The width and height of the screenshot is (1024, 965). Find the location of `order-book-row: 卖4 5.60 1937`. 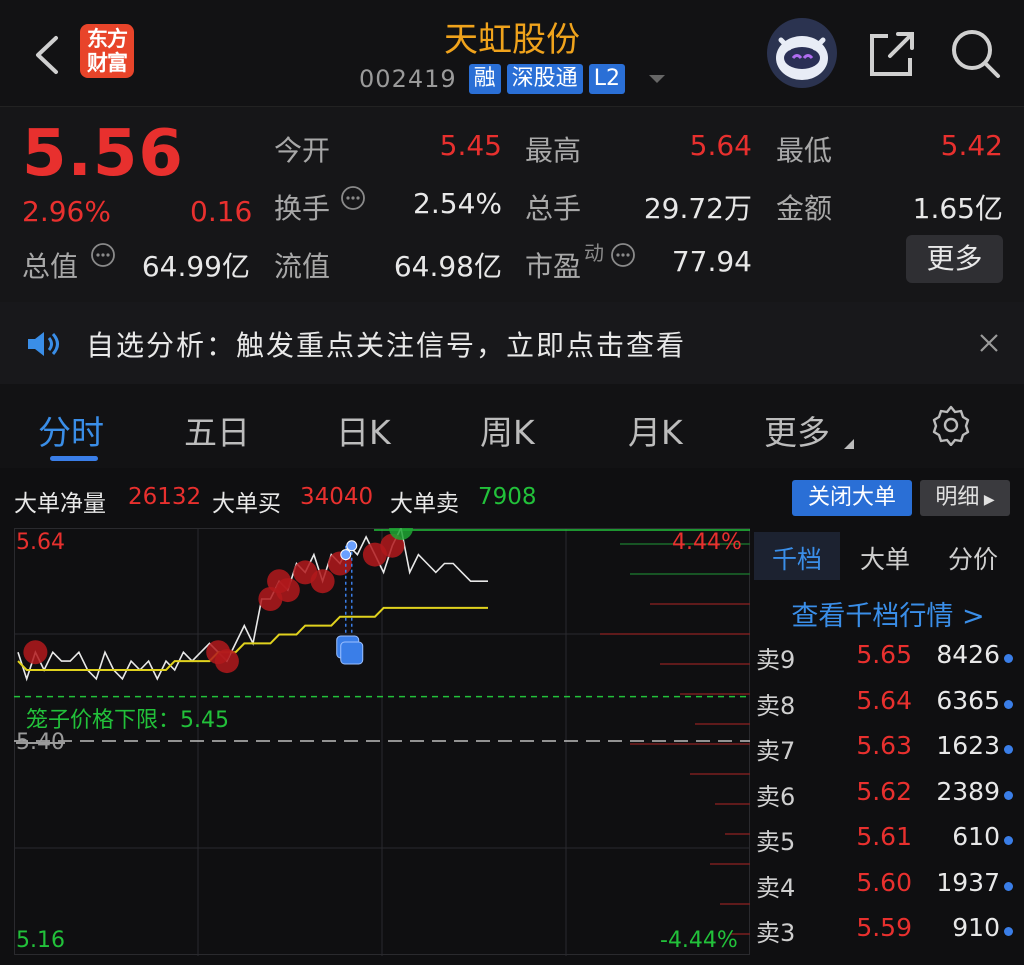

order-book-row: 卖4 5.60 1937 is located at coordinates (888, 890).